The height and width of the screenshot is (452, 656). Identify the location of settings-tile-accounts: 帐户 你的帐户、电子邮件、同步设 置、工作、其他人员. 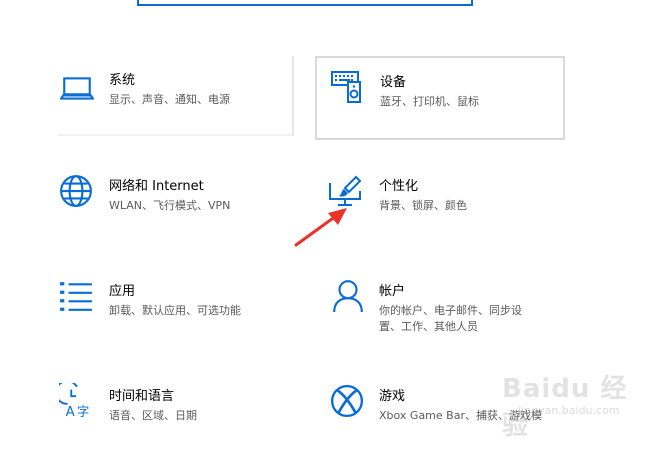
(435, 307).